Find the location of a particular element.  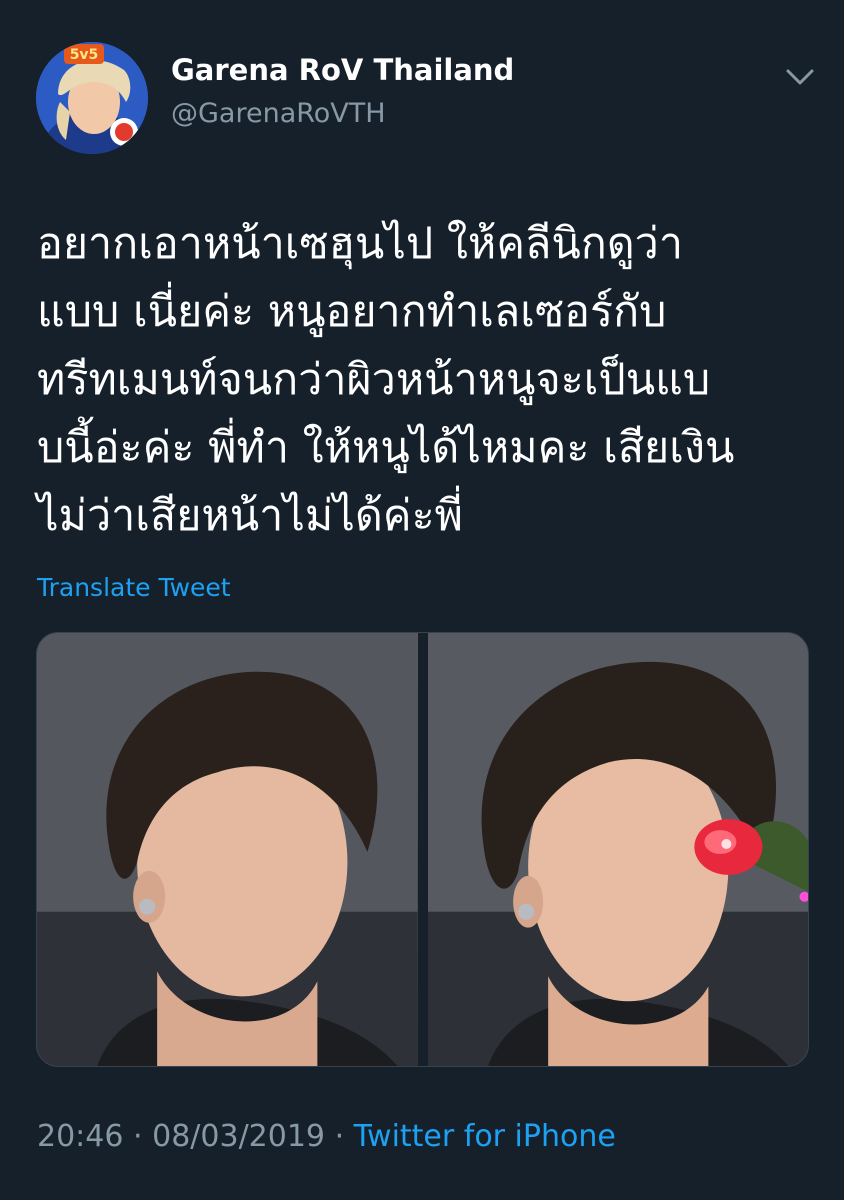

tweet-text-line: แบบ เนี่ยค่ะ หนูอยากทำเลเซอร์กับ is located at coordinates (352, 312).